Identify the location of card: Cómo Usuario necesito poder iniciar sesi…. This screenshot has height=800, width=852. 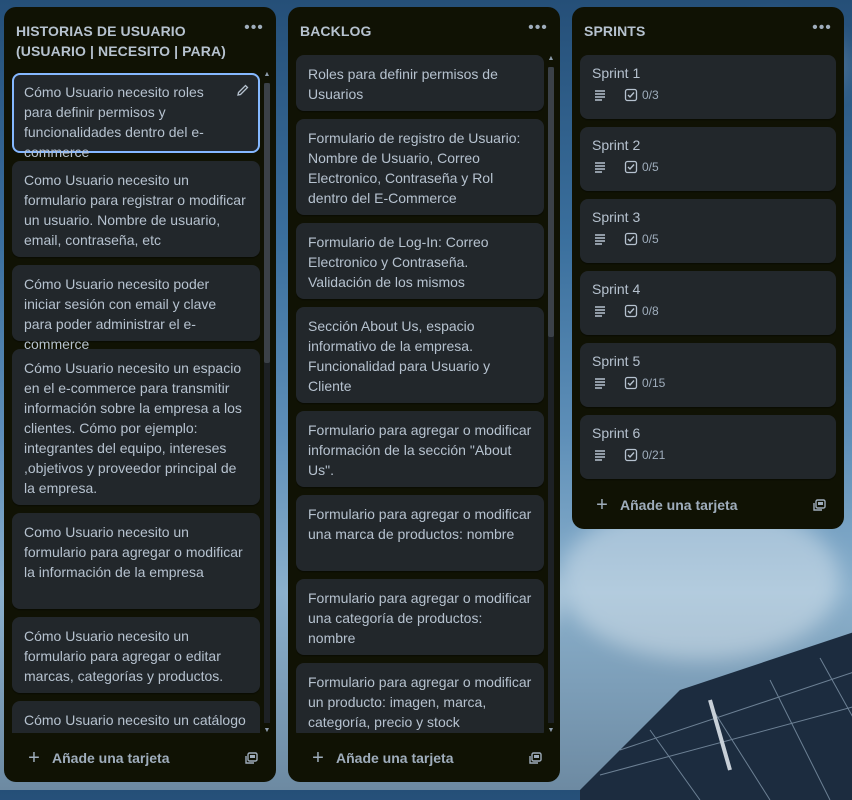
(136, 308).